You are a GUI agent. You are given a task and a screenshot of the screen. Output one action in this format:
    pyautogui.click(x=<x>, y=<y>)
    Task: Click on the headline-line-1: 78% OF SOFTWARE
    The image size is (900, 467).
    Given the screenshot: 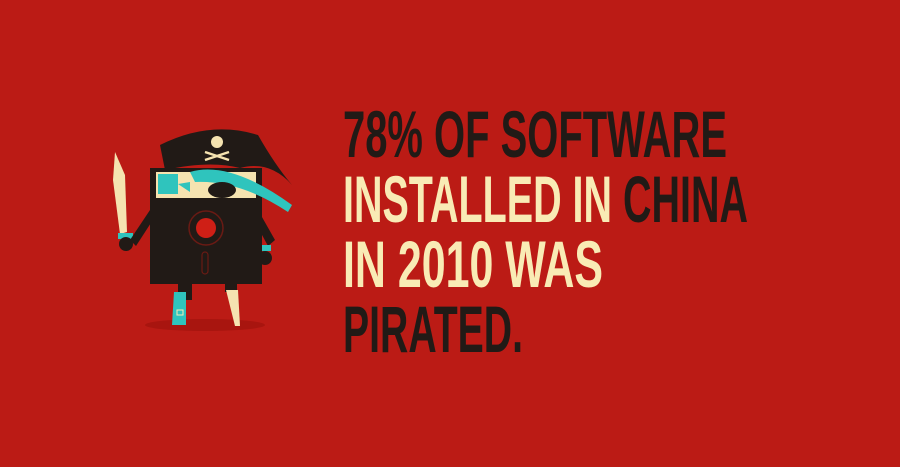 What is the action you would take?
    pyautogui.click(x=535, y=134)
    